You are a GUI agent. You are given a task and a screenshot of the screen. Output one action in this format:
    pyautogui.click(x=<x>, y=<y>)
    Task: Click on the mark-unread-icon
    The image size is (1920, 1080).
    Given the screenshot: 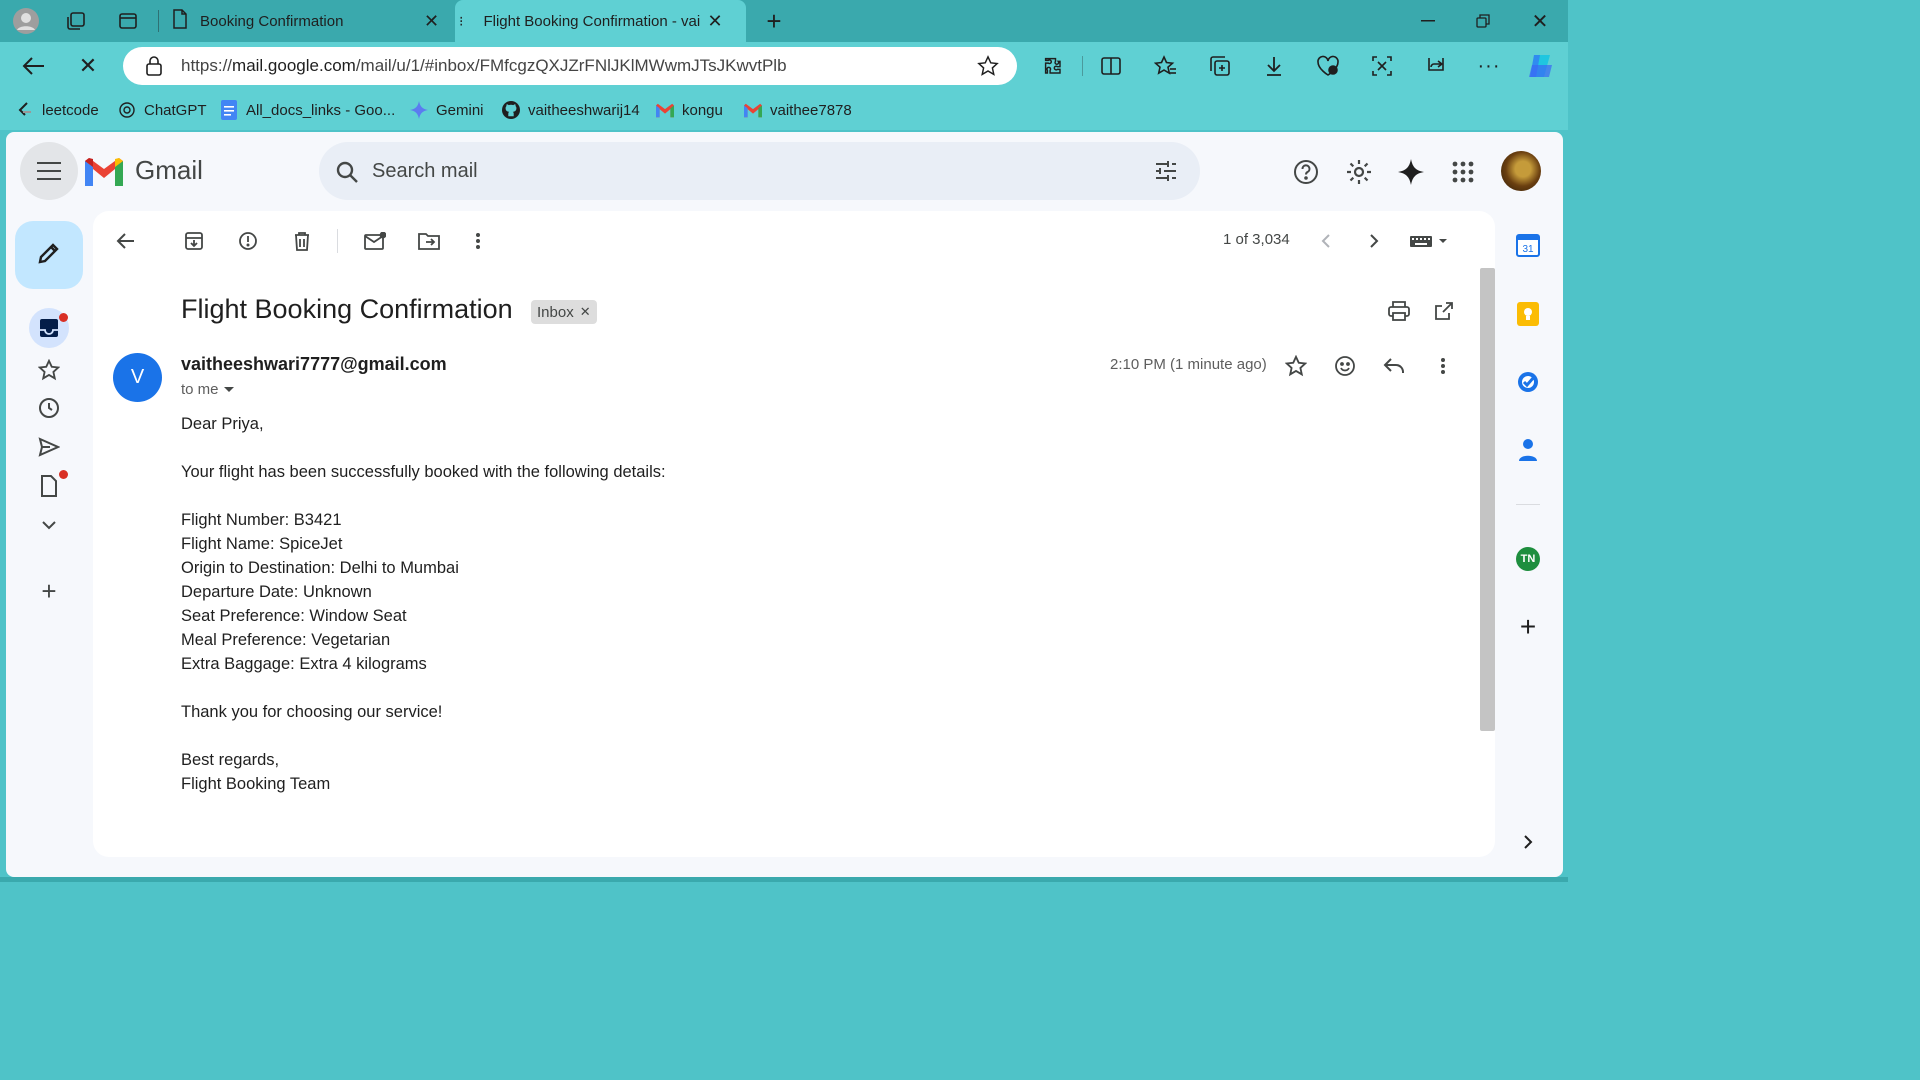 What is the action you would take?
    pyautogui.click(x=375, y=241)
    